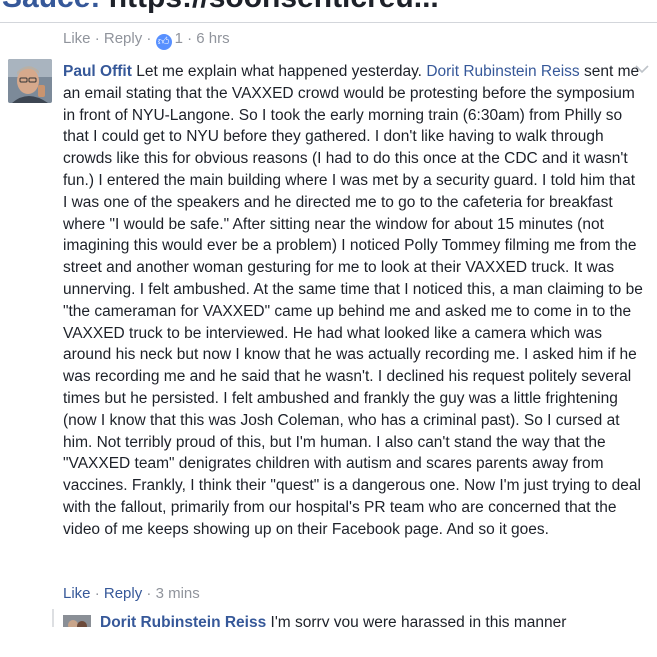  Describe the element at coordinates (502, 71) in the screenshot. I see `comment-mention: Dorit Rubinstein Reiss` at that location.